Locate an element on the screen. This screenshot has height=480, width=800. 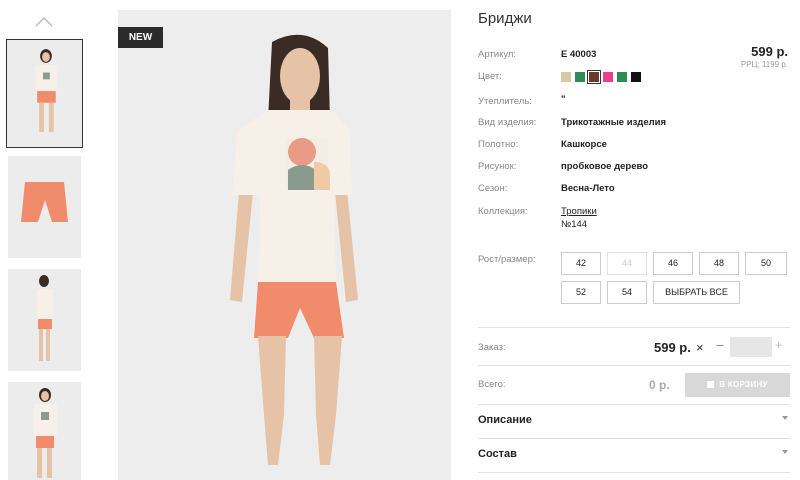
chevron-up-icon is located at coordinates (44, 21).